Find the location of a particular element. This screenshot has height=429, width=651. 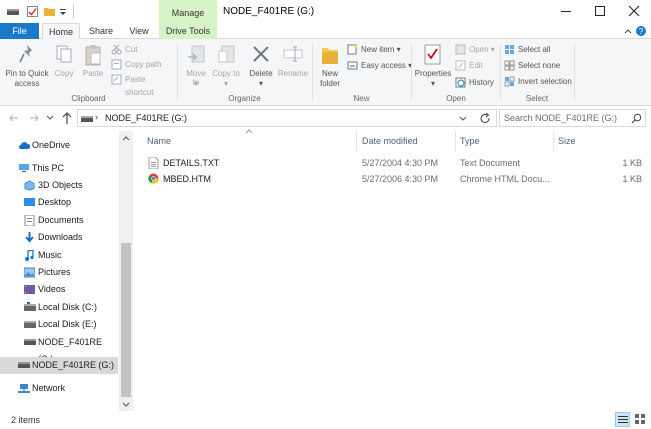

help-icon: ? is located at coordinates (641, 31).